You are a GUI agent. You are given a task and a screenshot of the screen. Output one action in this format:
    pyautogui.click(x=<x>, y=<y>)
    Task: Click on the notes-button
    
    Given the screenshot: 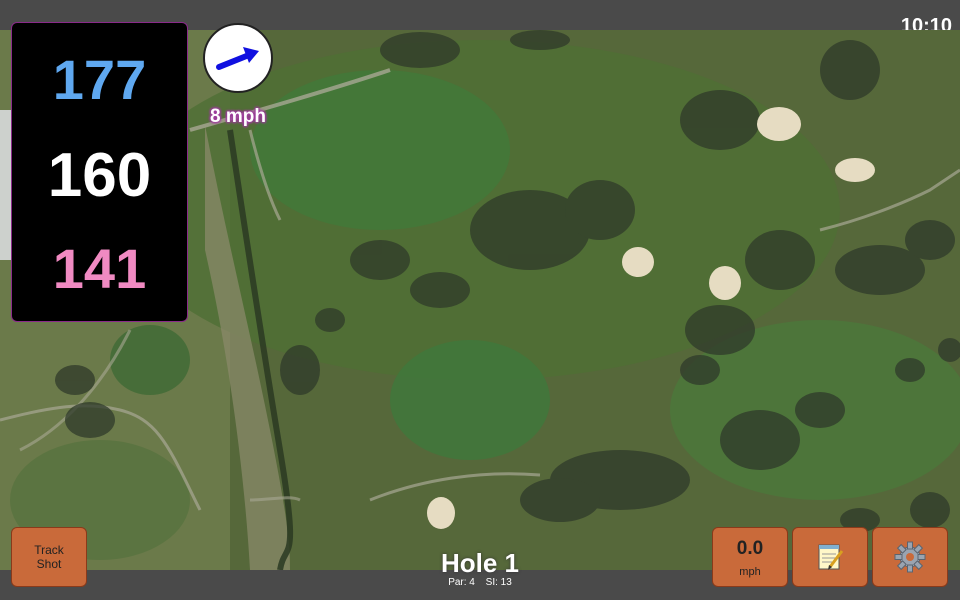 What is the action you would take?
    pyautogui.click(x=830, y=557)
    